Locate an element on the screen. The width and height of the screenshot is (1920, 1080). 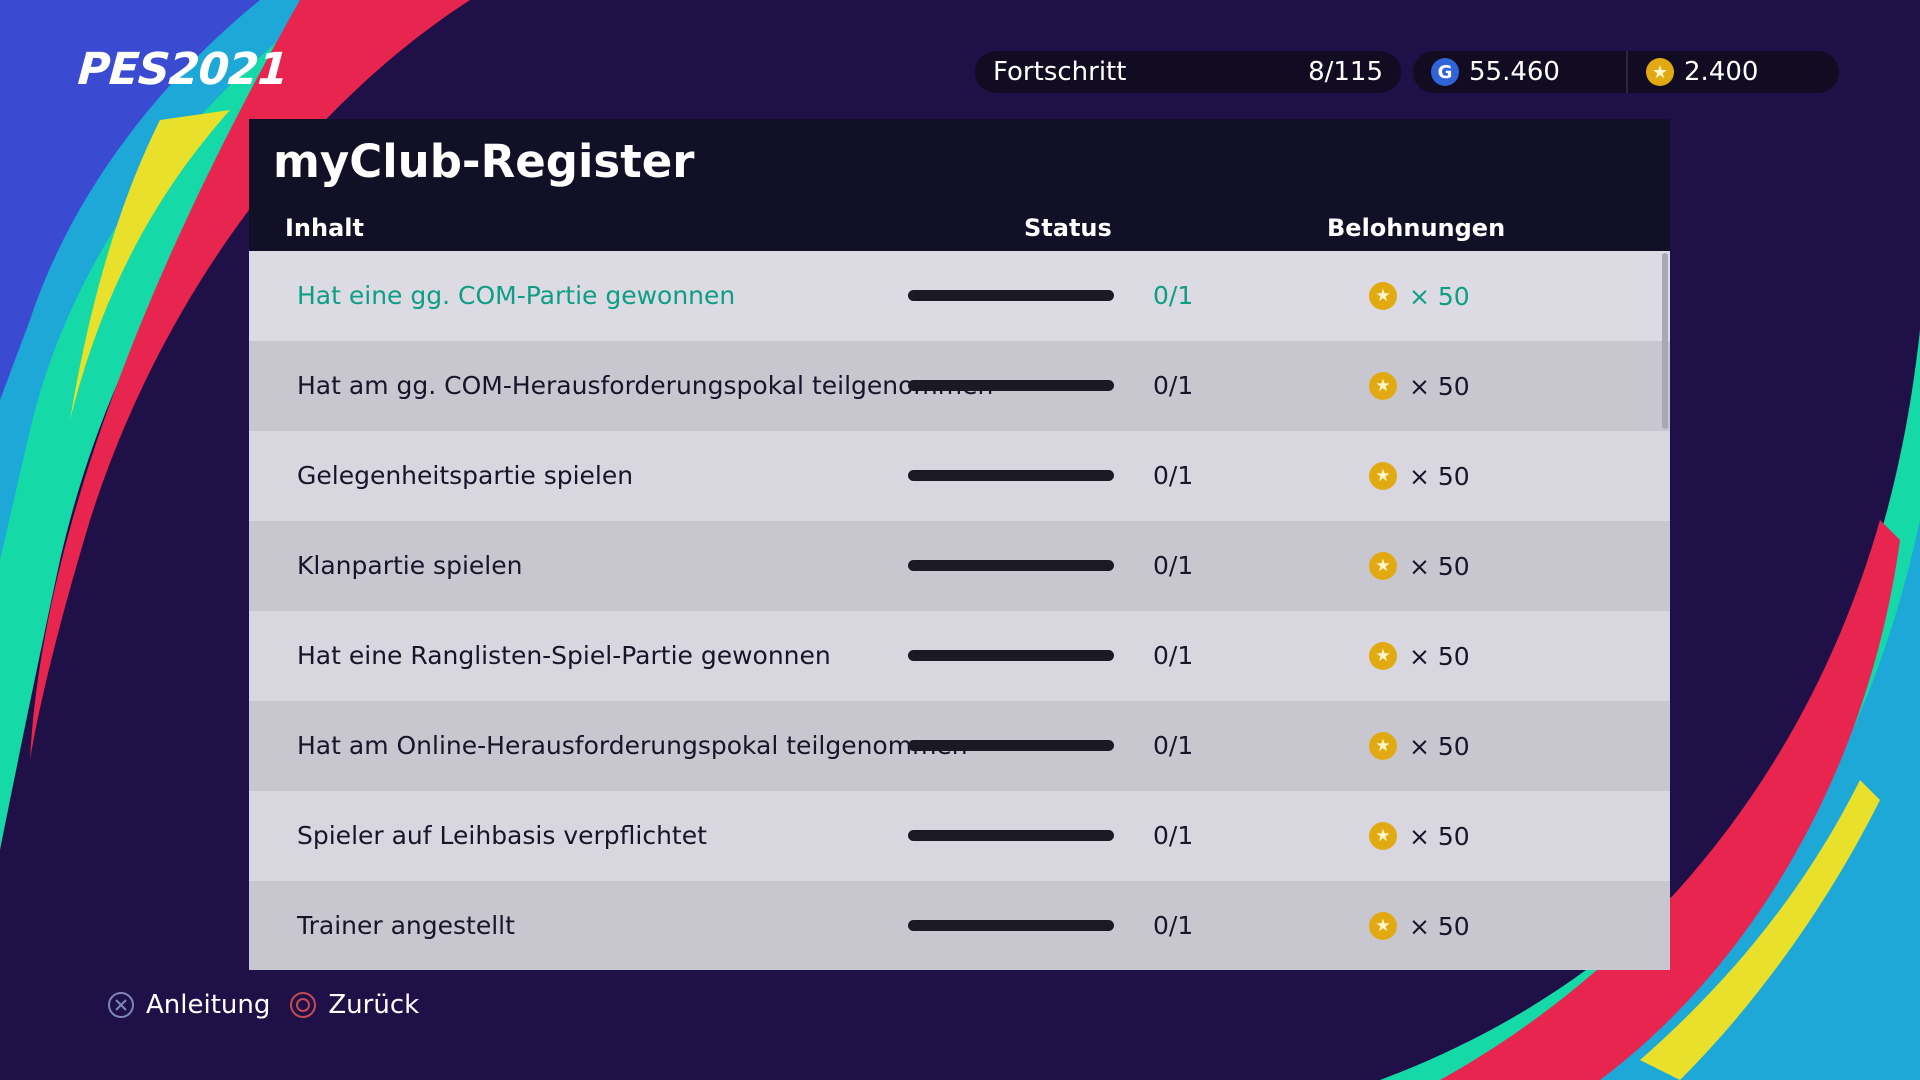
challenge-row: Gelegenheitspartie spielen 0/1 ★ × 50 is located at coordinates (959, 476).